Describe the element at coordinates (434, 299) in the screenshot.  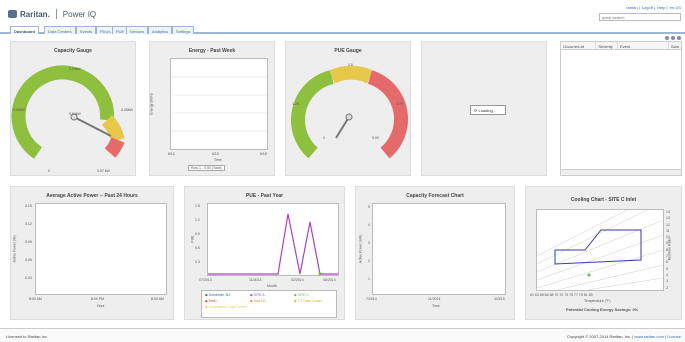
I see `fc-xtick: 11/2014` at that location.